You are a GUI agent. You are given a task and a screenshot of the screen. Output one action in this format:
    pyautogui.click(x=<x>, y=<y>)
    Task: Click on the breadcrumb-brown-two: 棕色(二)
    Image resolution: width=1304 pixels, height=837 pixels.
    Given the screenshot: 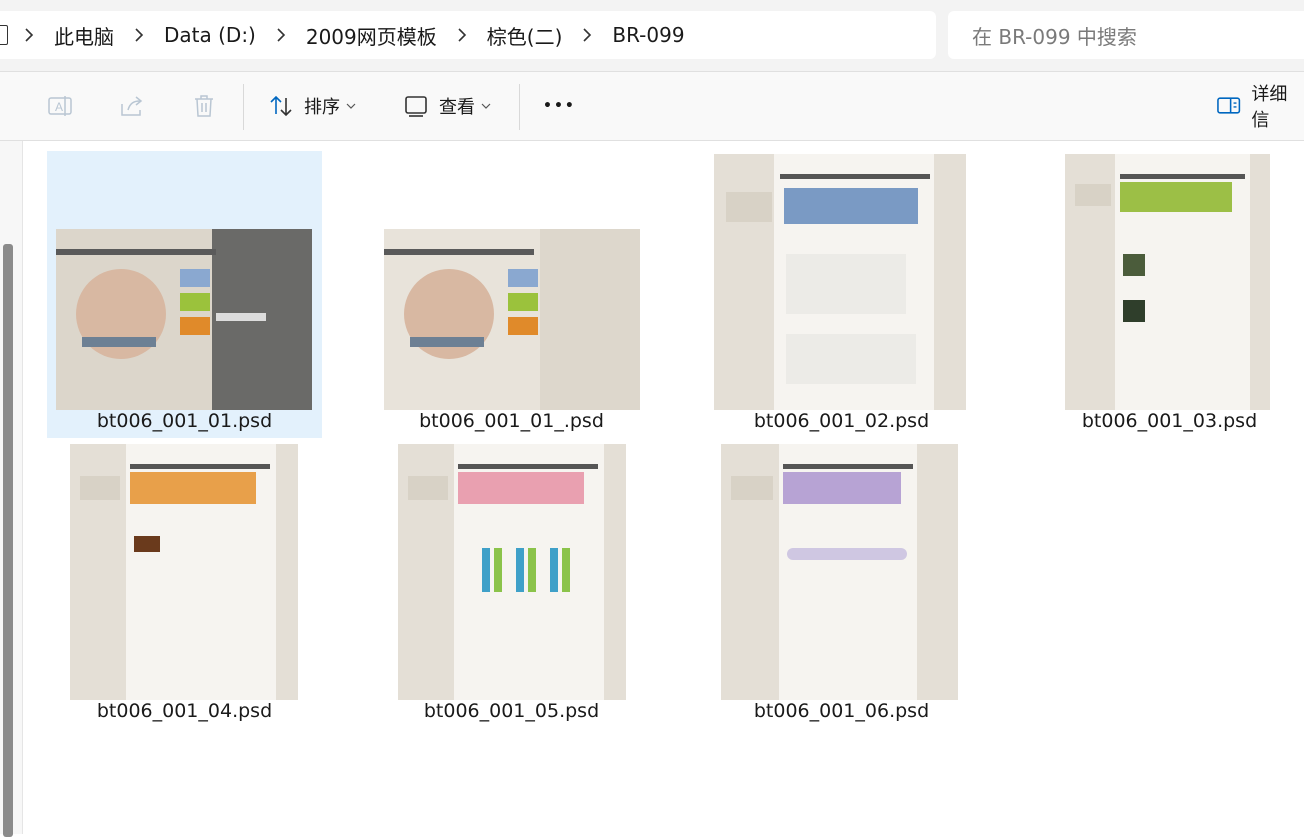 What is the action you would take?
    pyautogui.click(x=525, y=35)
    